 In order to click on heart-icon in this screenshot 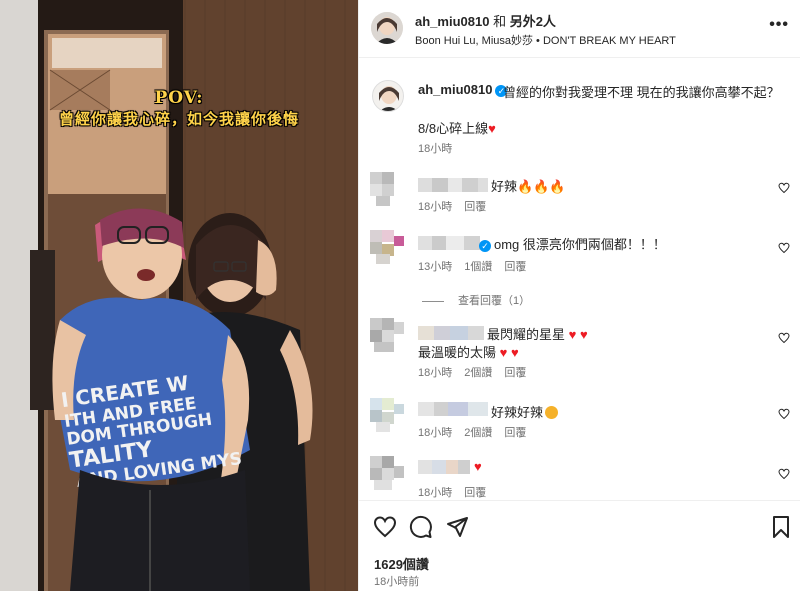, I will do `click(385, 527)`.